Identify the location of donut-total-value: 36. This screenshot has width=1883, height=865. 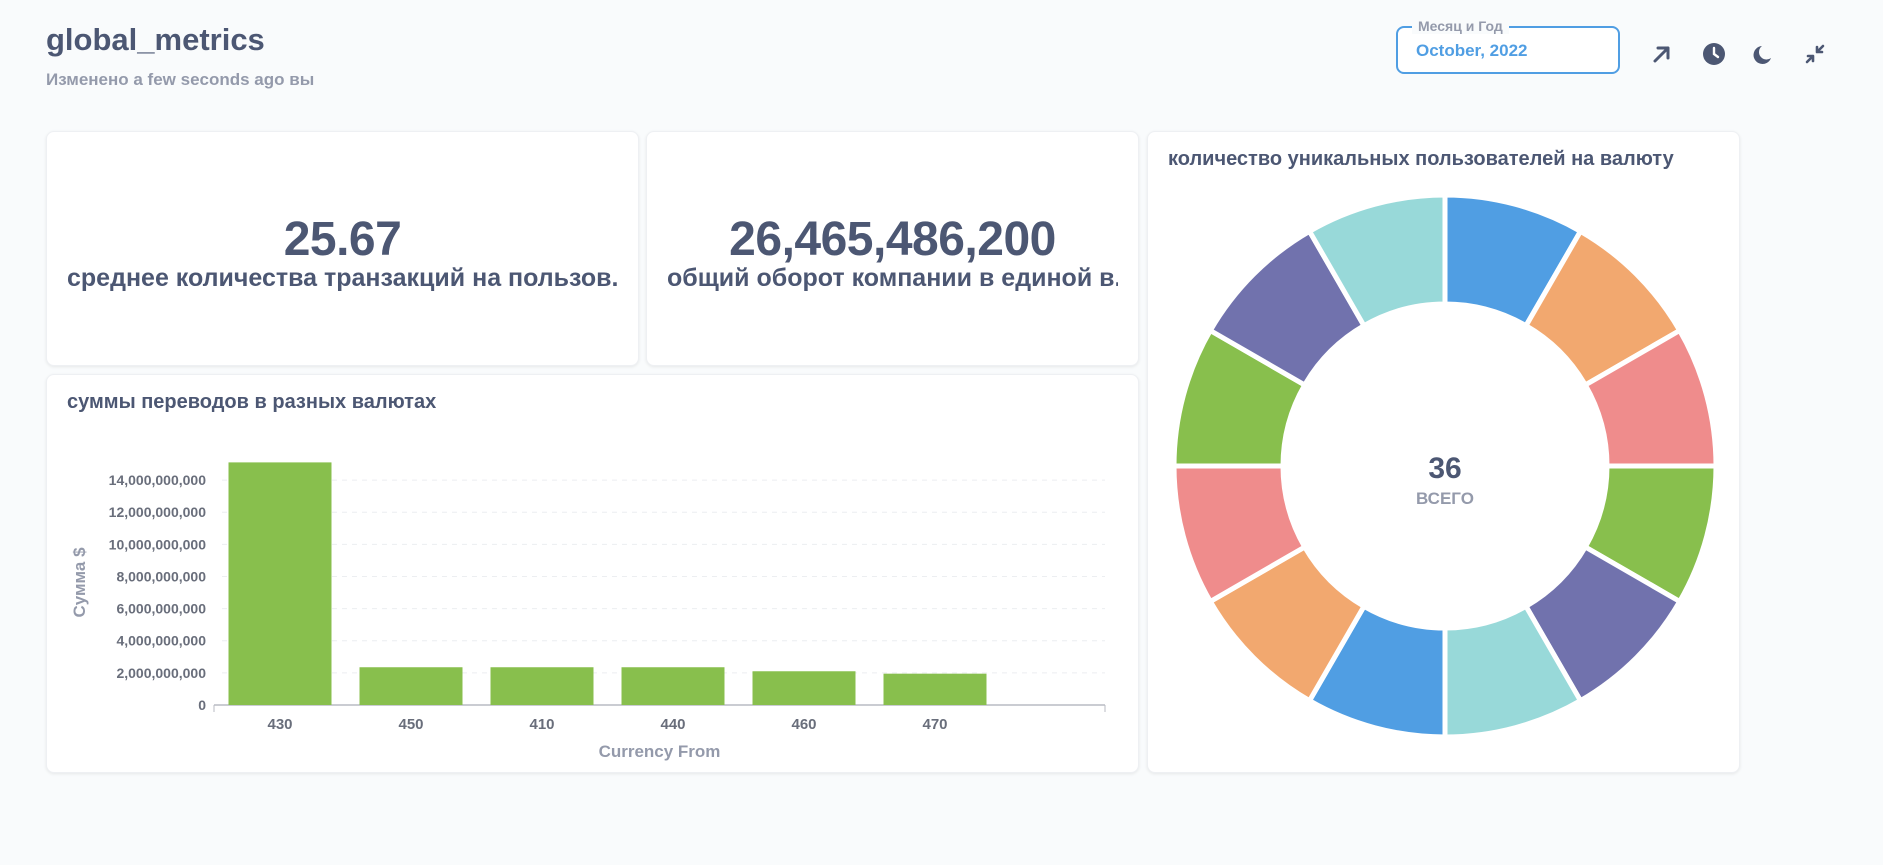
(1444, 468).